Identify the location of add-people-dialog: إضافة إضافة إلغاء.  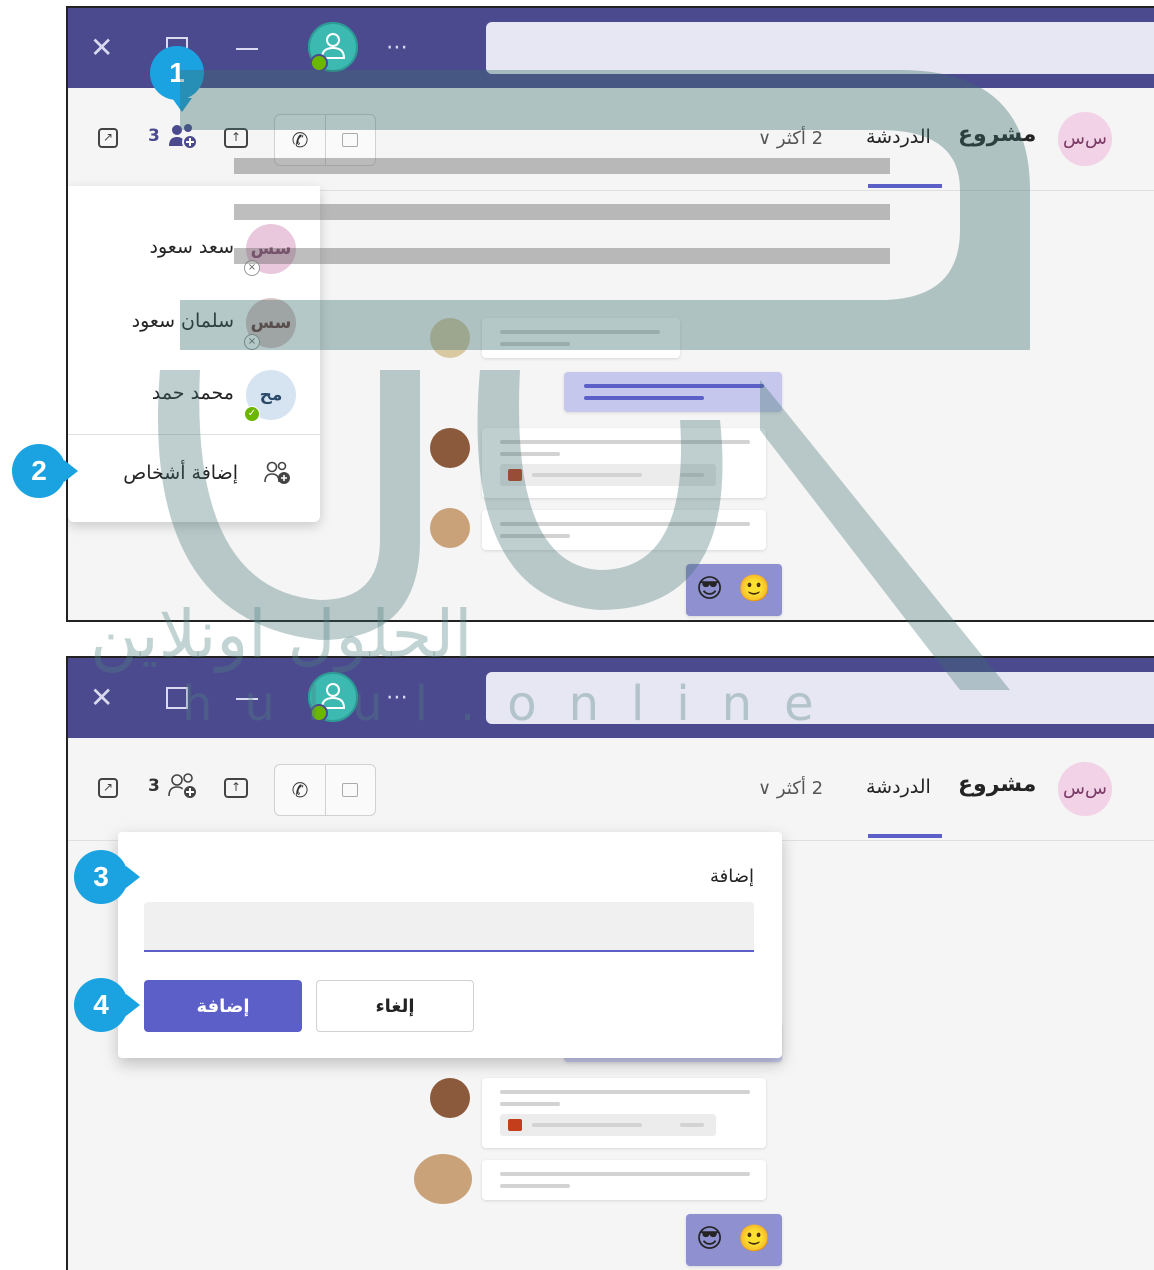
(450, 945).